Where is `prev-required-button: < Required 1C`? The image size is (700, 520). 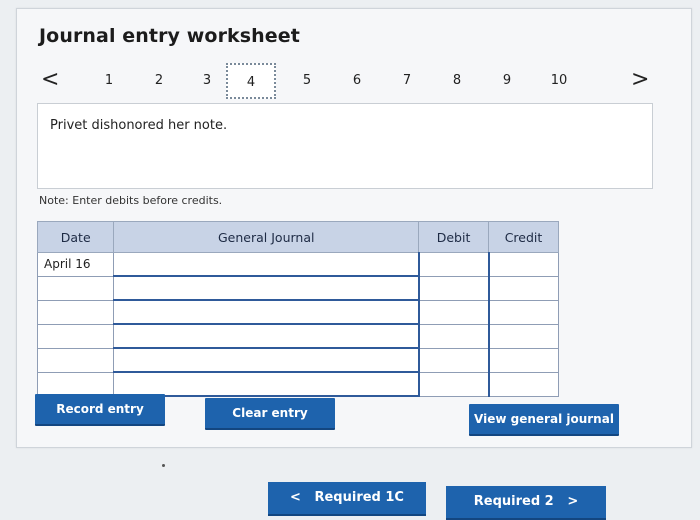
prev-required-button: < Required 1C is located at coordinates (347, 499).